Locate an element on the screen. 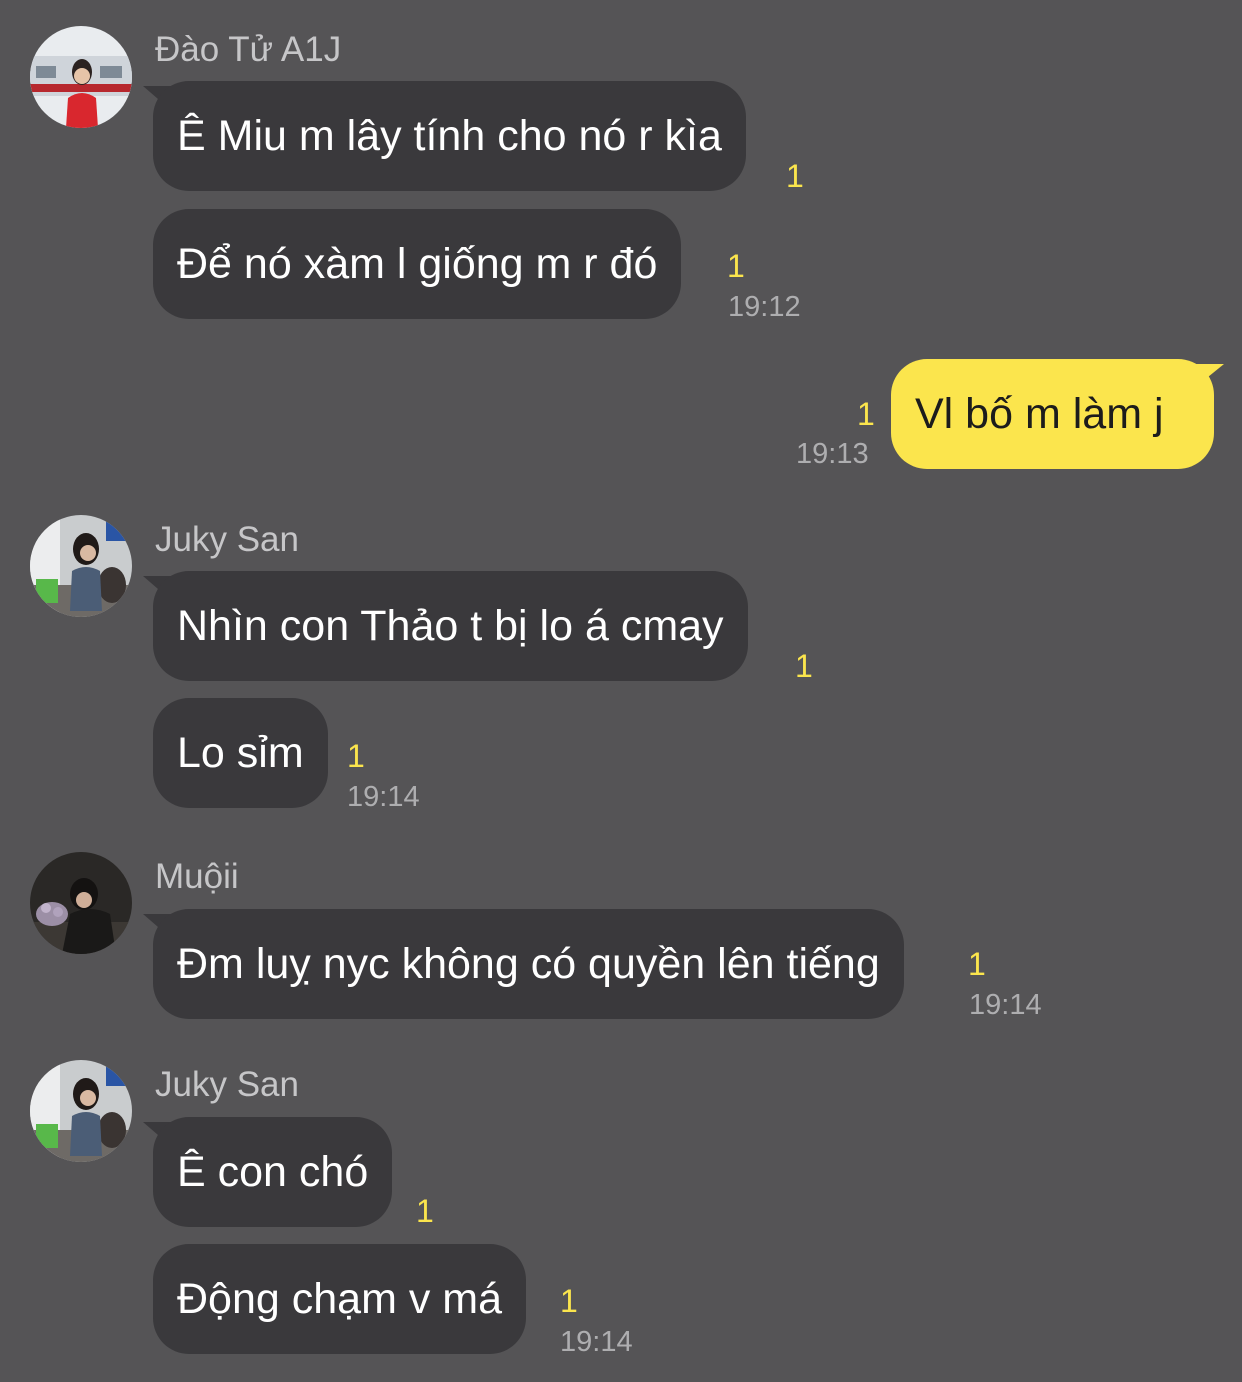  timestamp: 19:12 is located at coordinates (764, 307).